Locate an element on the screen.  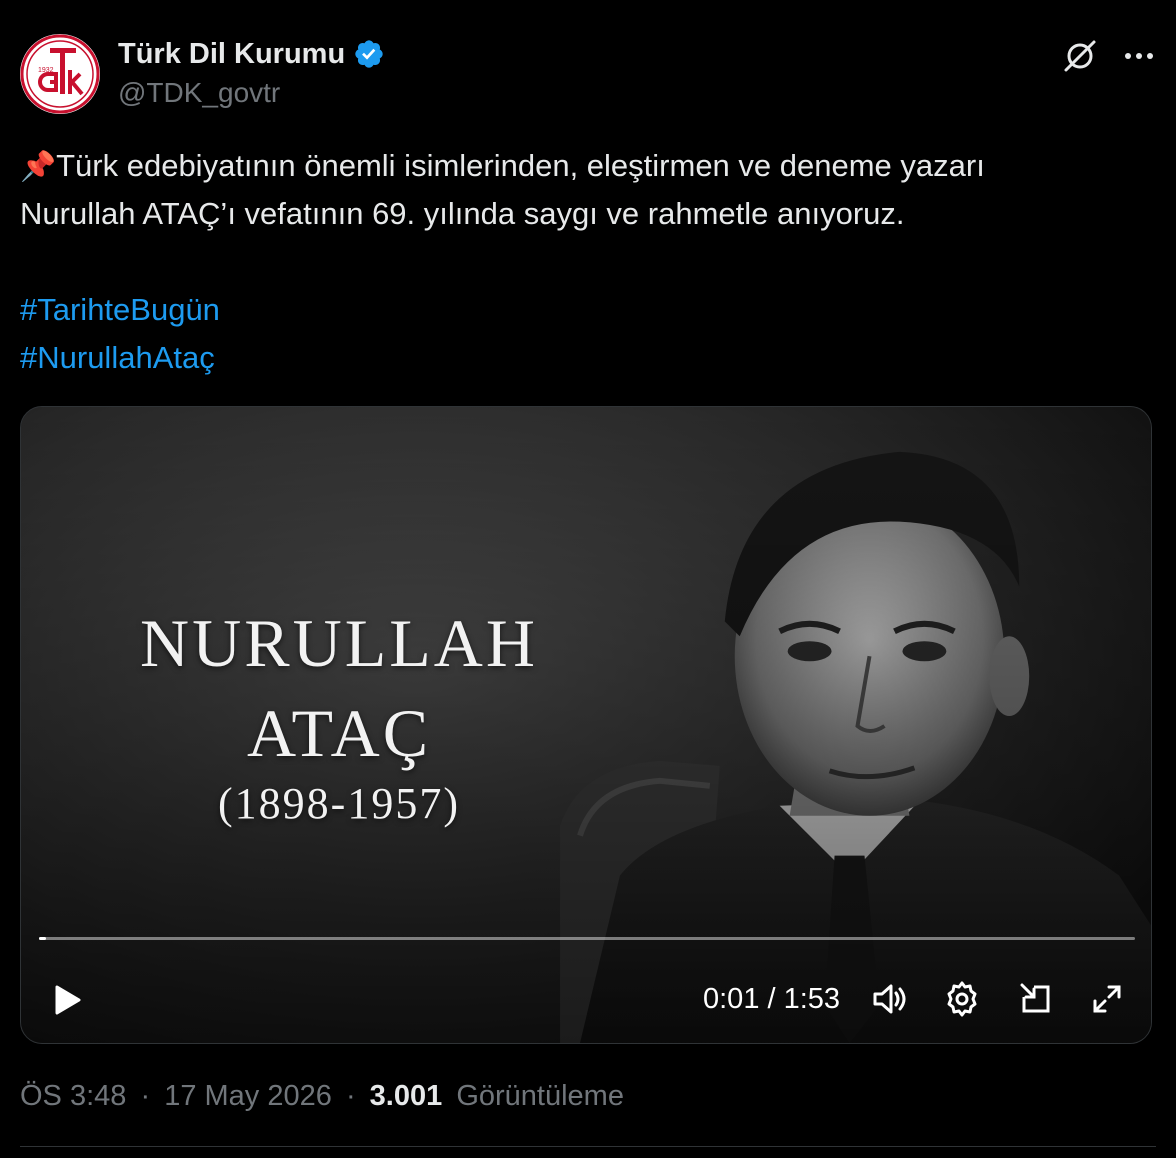
divider is located at coordinates (588, 1146).